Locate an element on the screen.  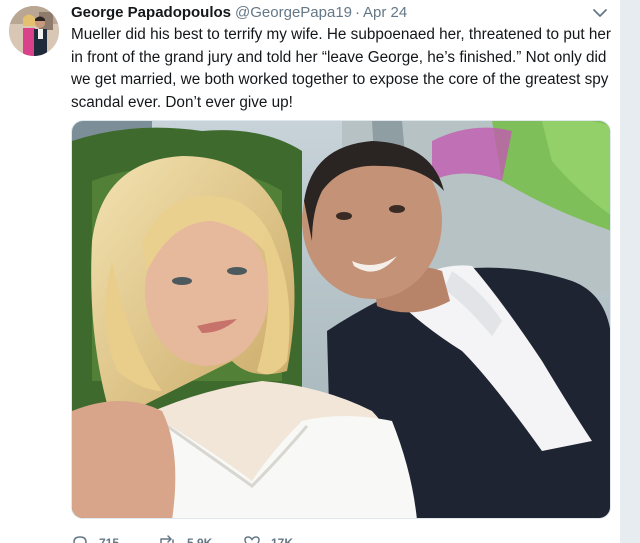
like-count: 17K is located at coordinates (282, 539).